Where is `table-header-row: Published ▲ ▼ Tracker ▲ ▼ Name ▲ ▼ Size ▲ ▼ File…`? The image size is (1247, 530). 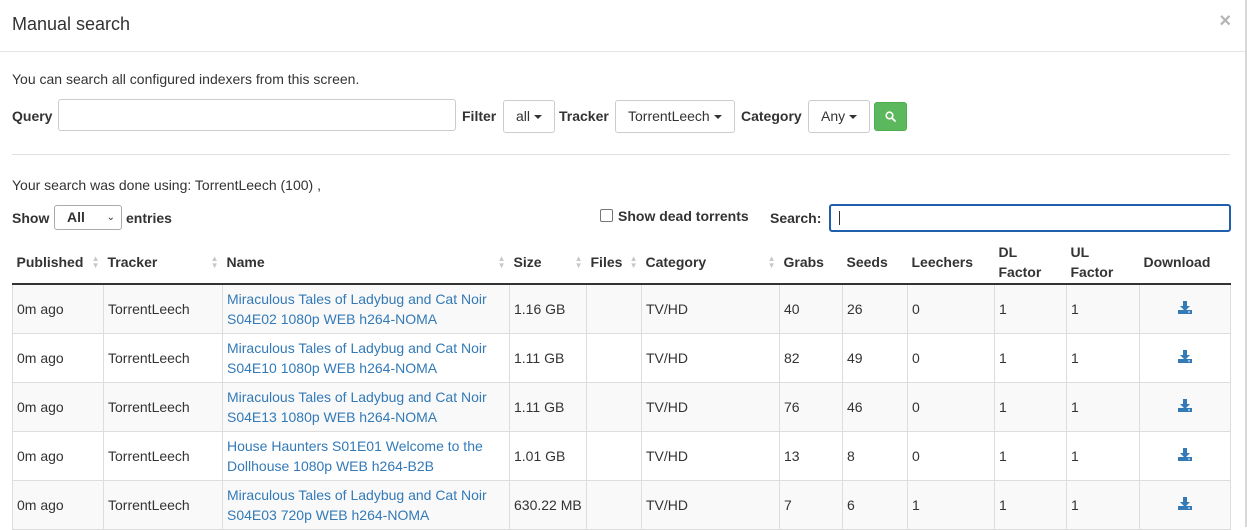 table-header-row: Published ▲ ▼ Tracker ▲ ▼ Name ▲ ▼ Size ▲ ▼ File… is located at coordinates (621, 262).